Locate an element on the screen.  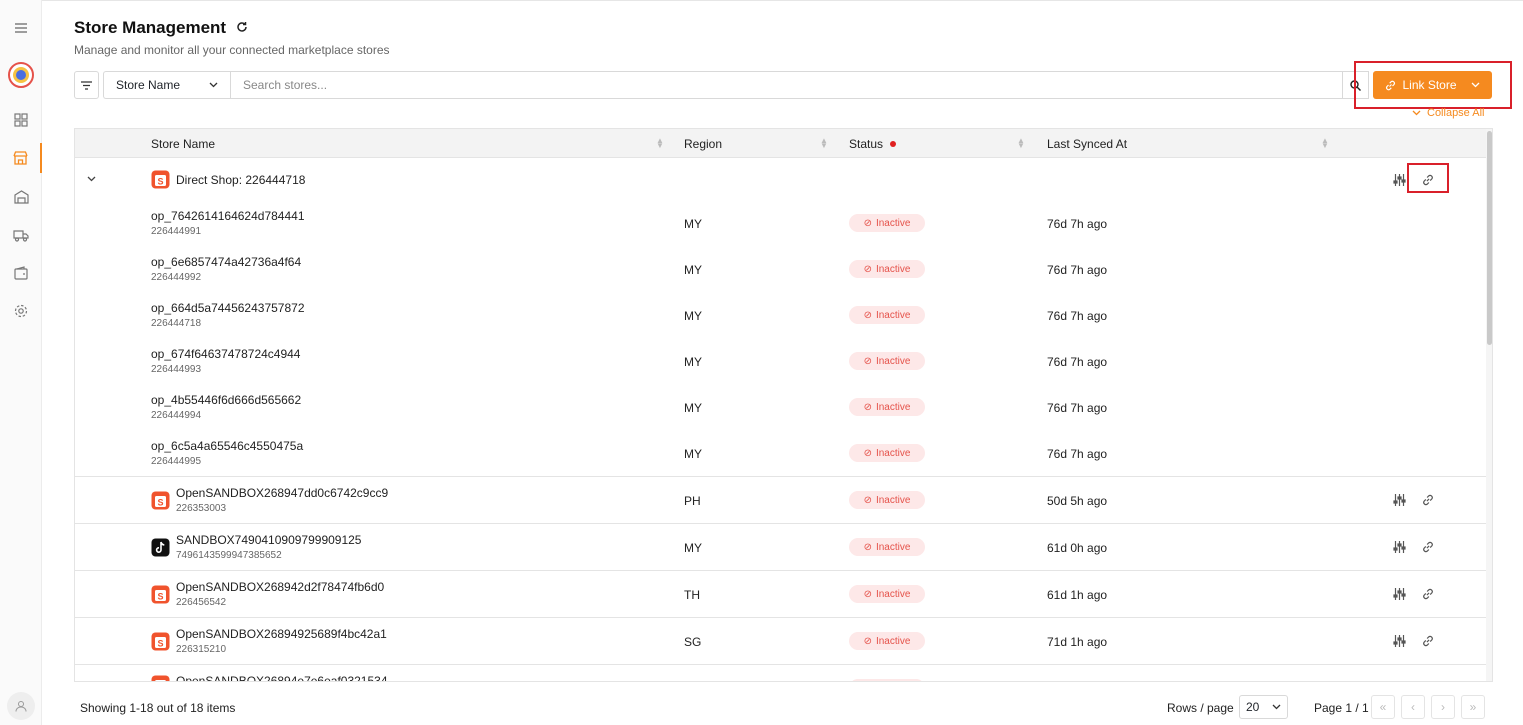
search-field-select: Store Name is located at coordinates (166, 85).